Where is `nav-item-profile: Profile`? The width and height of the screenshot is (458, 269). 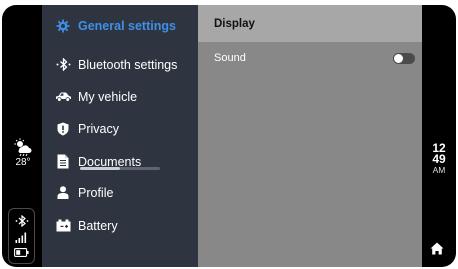 nav-item-profile: Profile is located at coordinates (120, 192).